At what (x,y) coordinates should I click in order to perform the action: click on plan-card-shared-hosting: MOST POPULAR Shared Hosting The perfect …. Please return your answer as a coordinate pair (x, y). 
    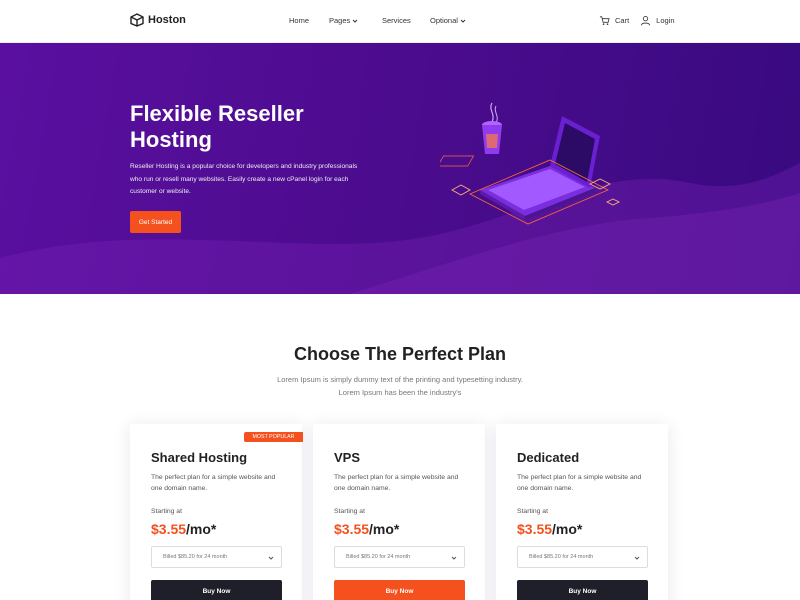
    Looking at the image, I should click on (216, 512).